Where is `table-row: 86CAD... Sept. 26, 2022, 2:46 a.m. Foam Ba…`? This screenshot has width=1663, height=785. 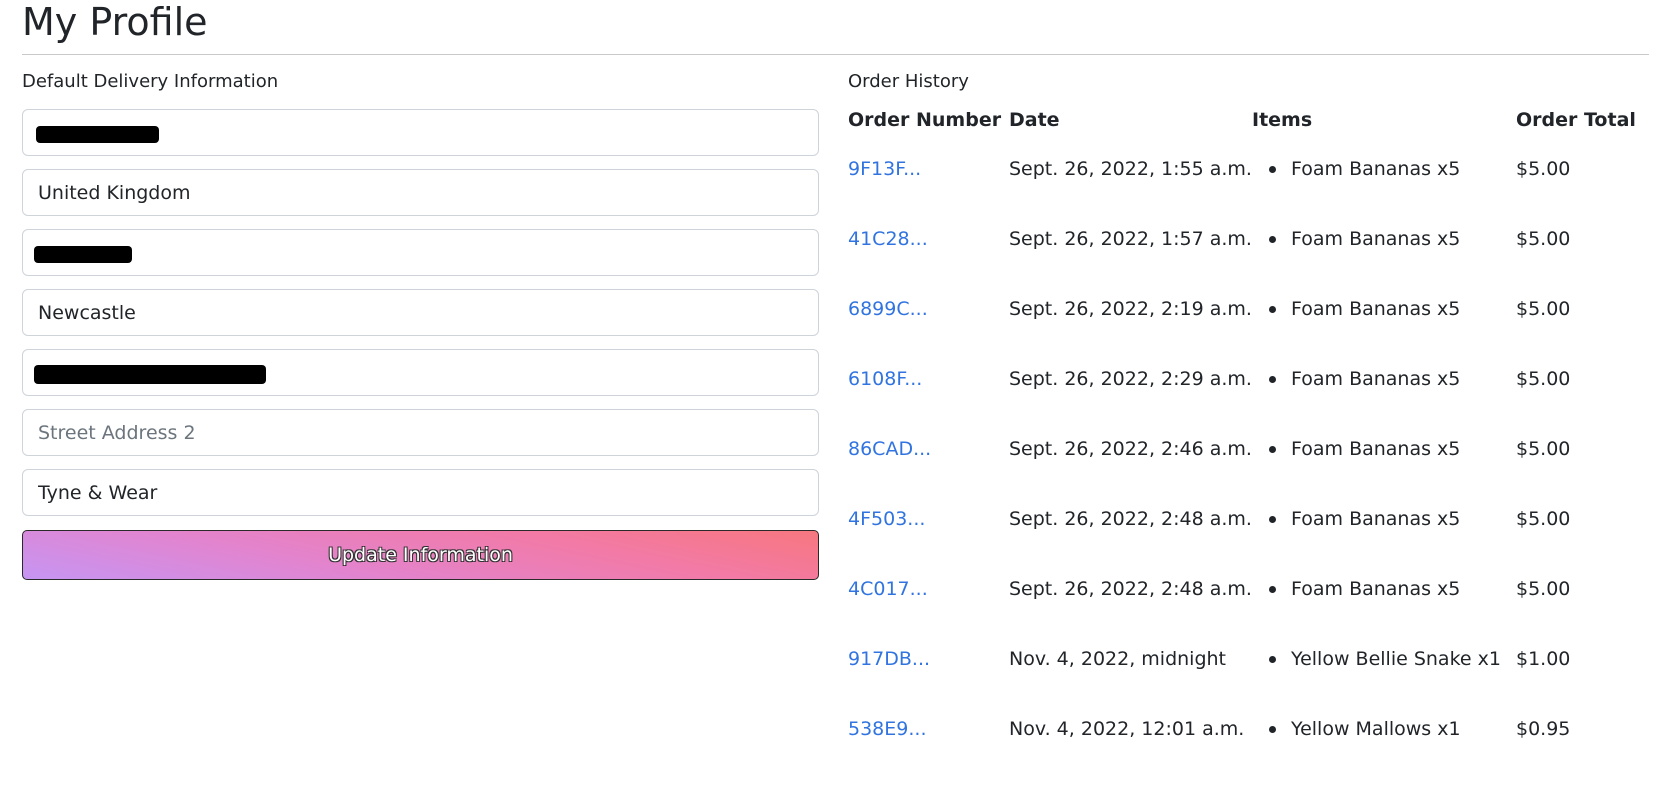
table-row: 86CAD... Sept. 26, 2022, 2:46 a.m. Foam Ba… is located at coordinates (1248, 470).